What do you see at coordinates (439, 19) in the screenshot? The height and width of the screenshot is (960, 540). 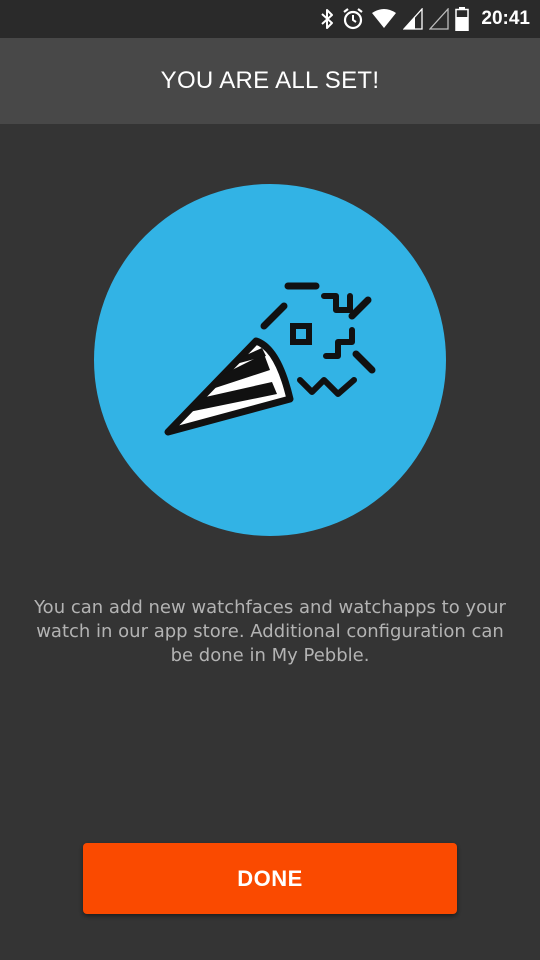 I see `signal-empty-icon` at bounding box center [439, 19].